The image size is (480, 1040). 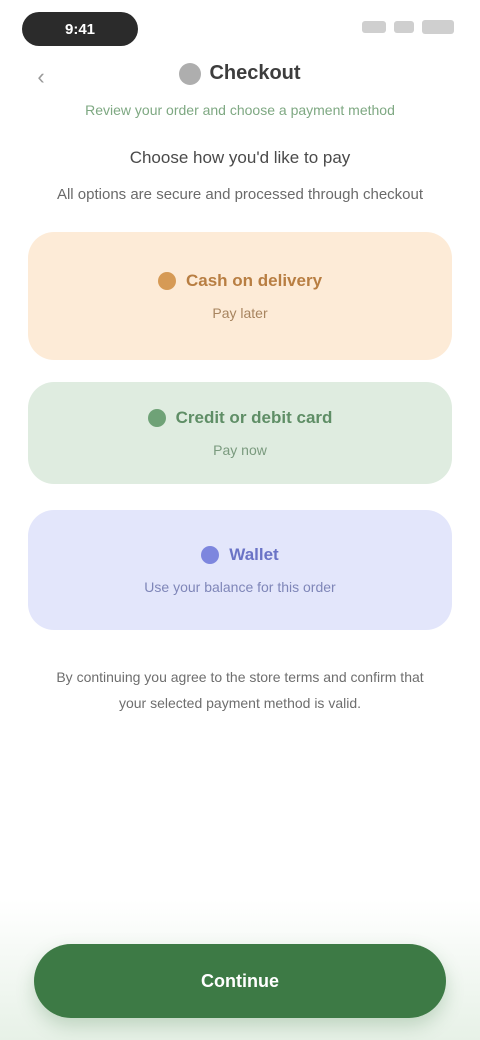 What do you see at coordinates (254, 417) in the screenshot?
I see `card-title: Credit or debit card` at bounding box center [254, 417].